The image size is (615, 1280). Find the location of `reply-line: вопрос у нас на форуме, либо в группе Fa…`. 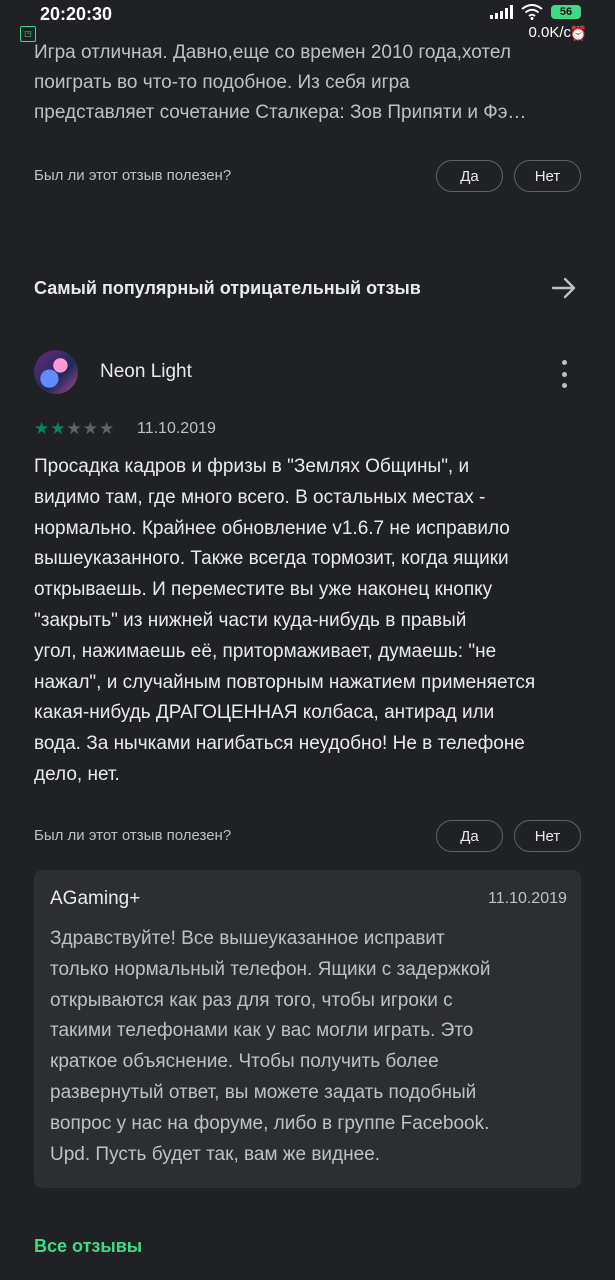

reply-line: вопрос у нас на форуме, либо в группе Fa… is located at coordinates (270, 1123).